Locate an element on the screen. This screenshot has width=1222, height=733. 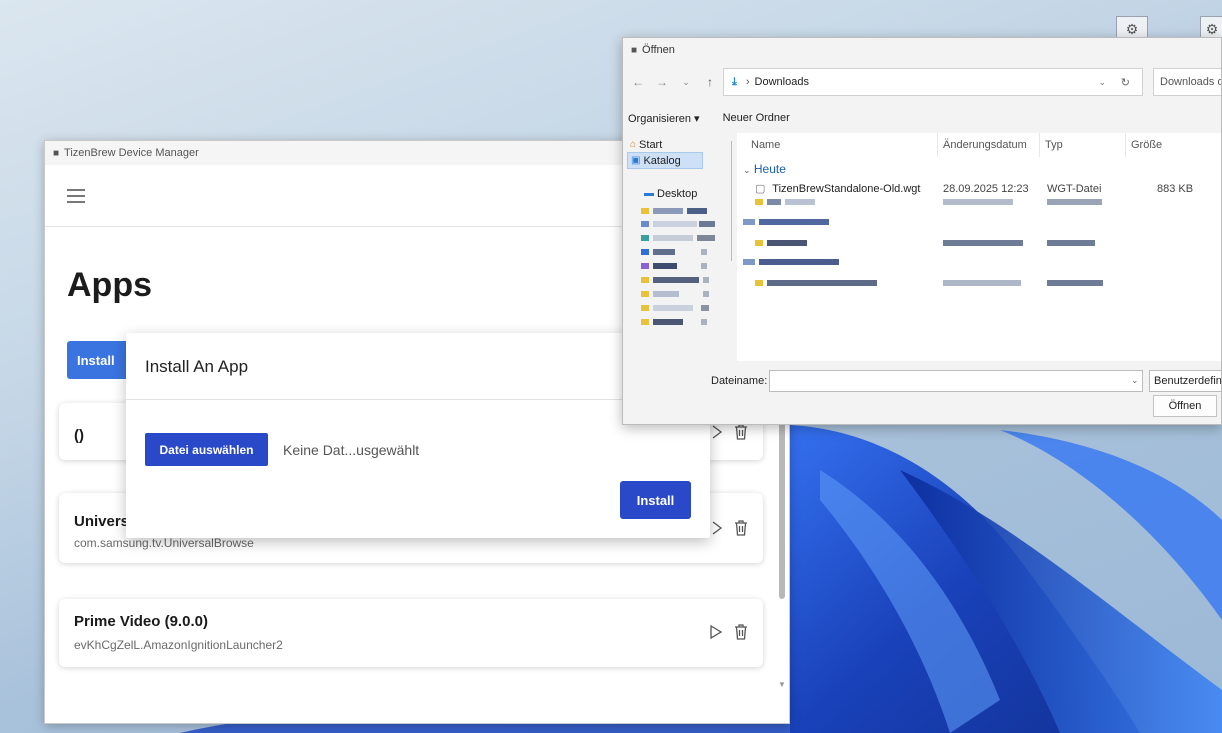
scroll-down-icon: ▼ is located at coordinates (782, 684).